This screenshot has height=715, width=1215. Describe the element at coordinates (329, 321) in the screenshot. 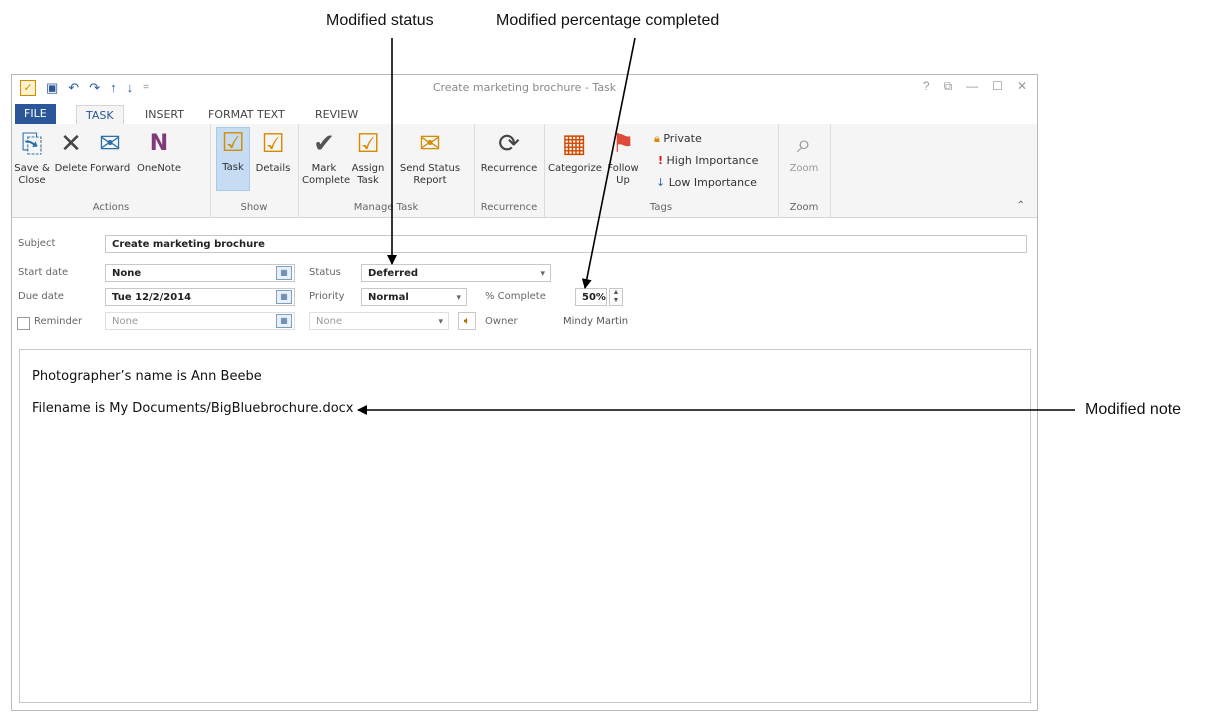

I see `reminder-time-value: None` at that location.